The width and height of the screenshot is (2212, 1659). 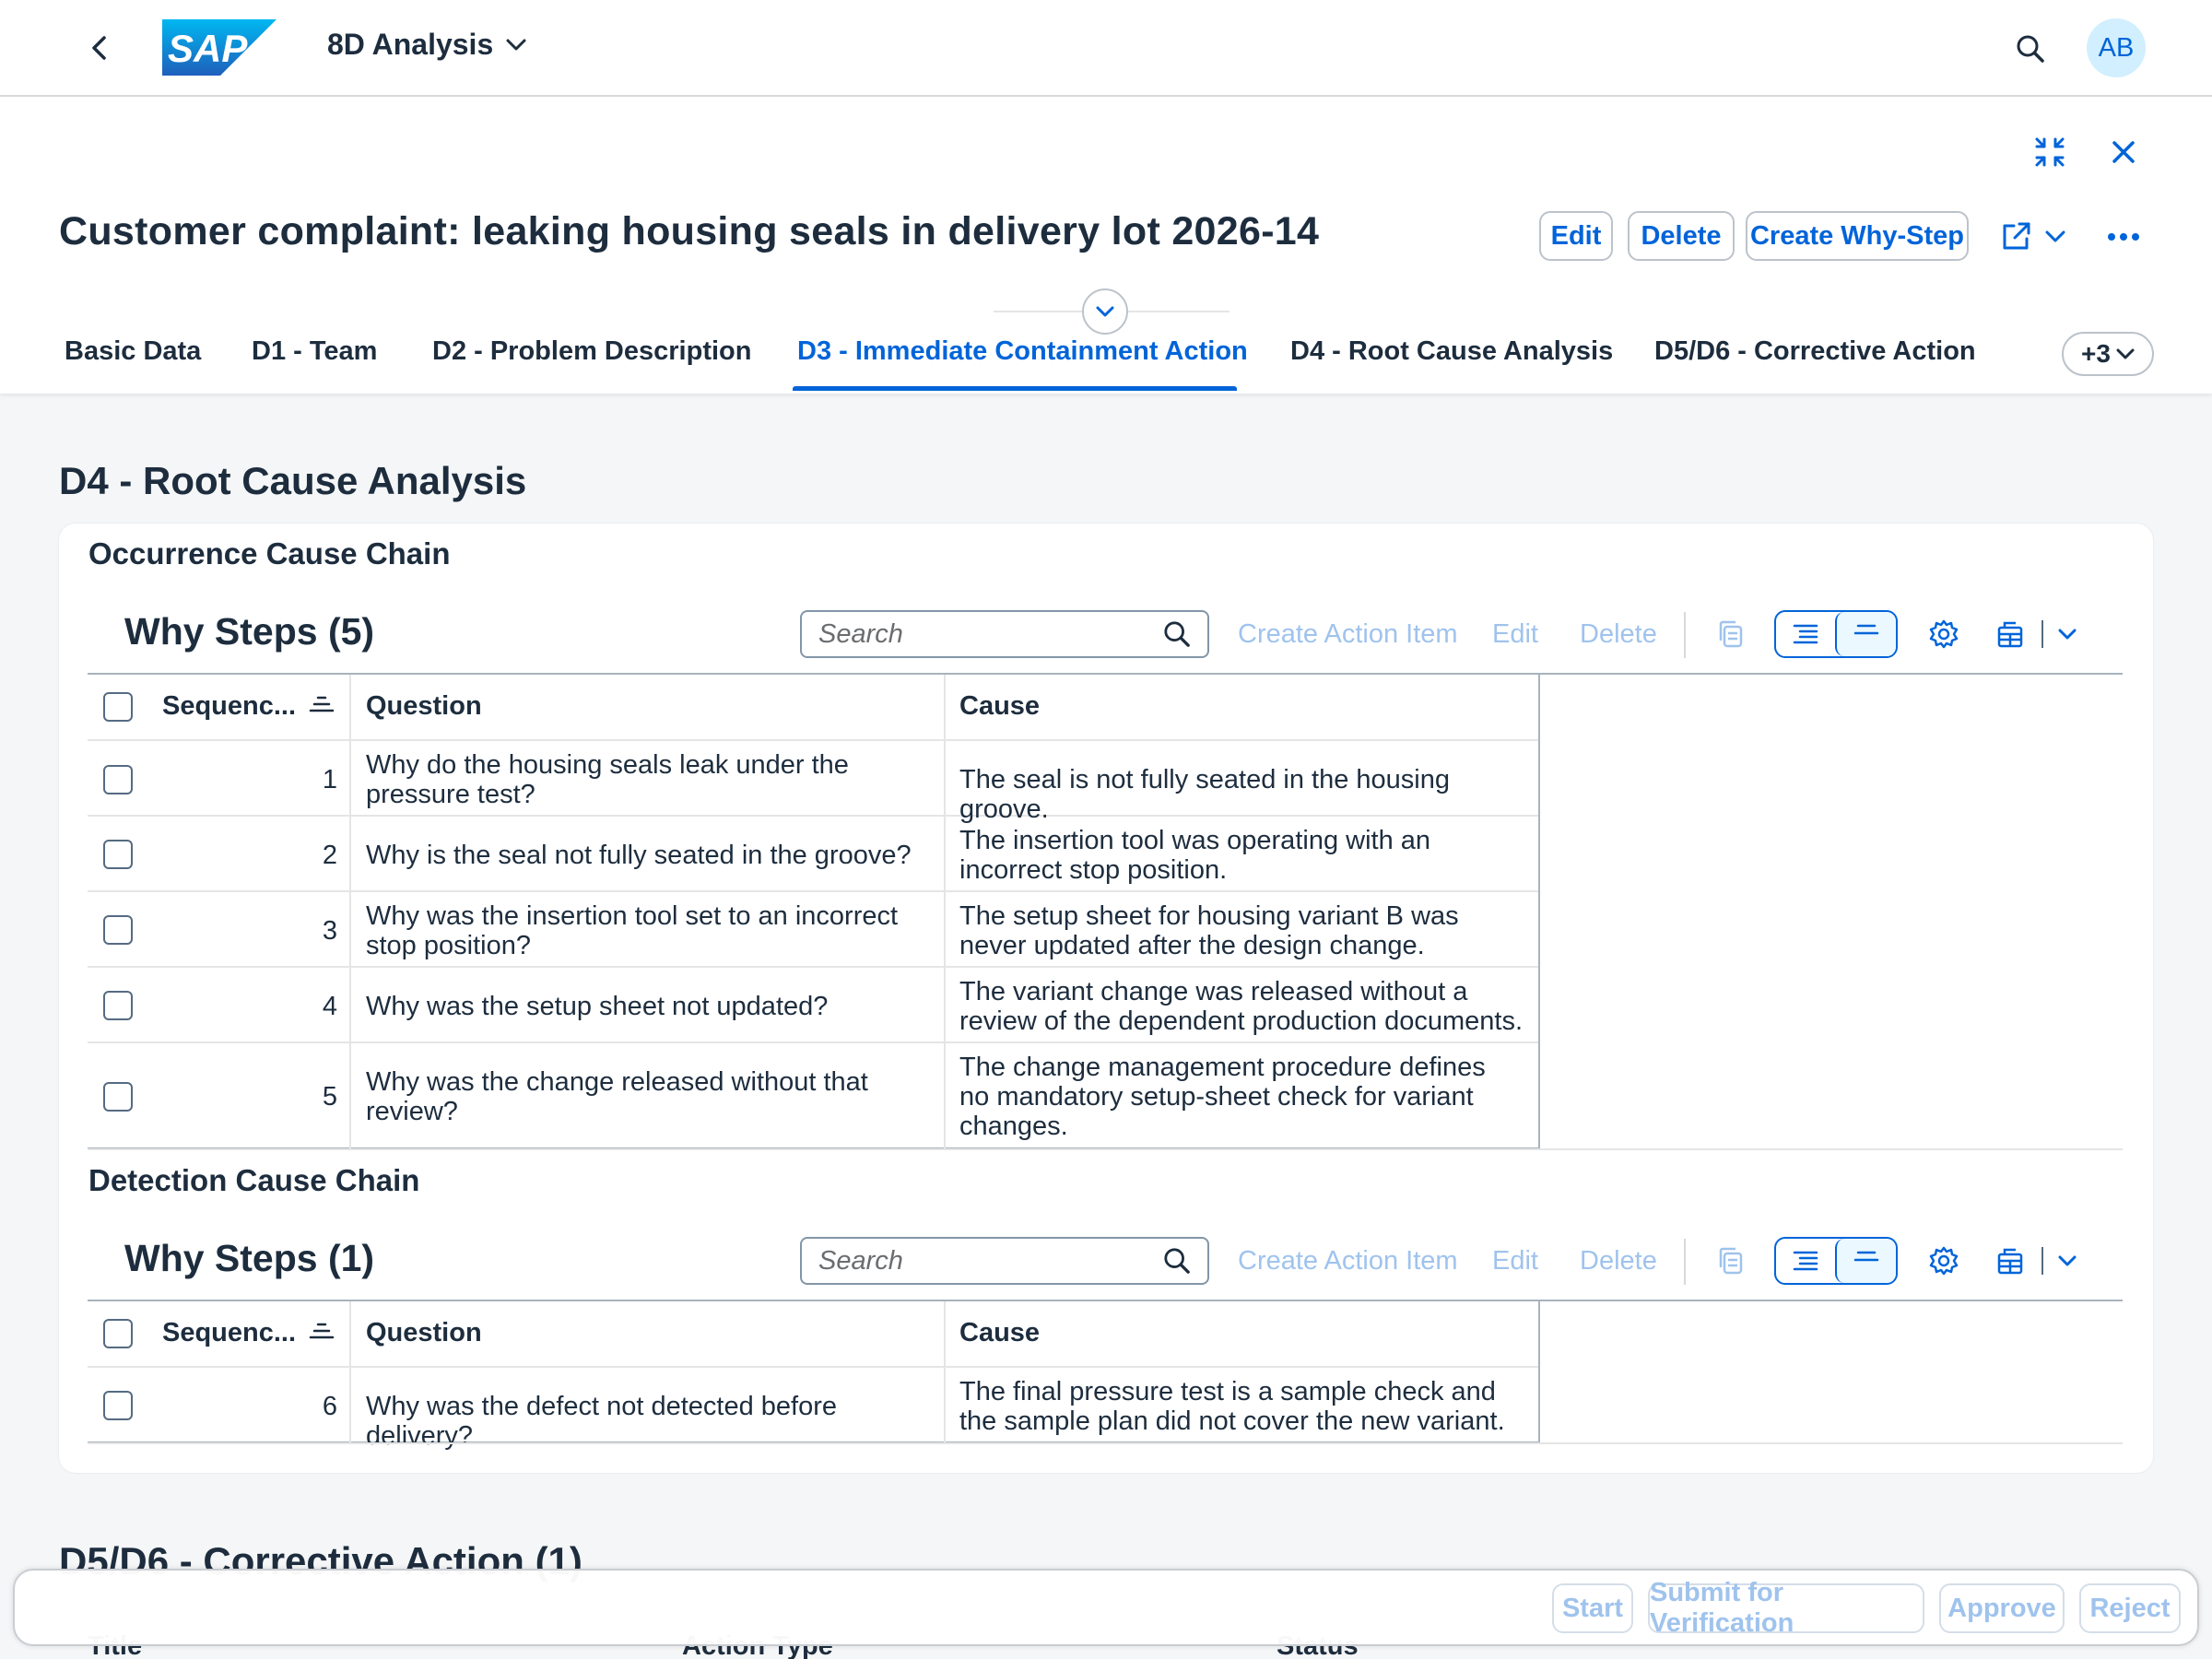 I want to click on svg-text: SAP, so click(x=208, y=48).